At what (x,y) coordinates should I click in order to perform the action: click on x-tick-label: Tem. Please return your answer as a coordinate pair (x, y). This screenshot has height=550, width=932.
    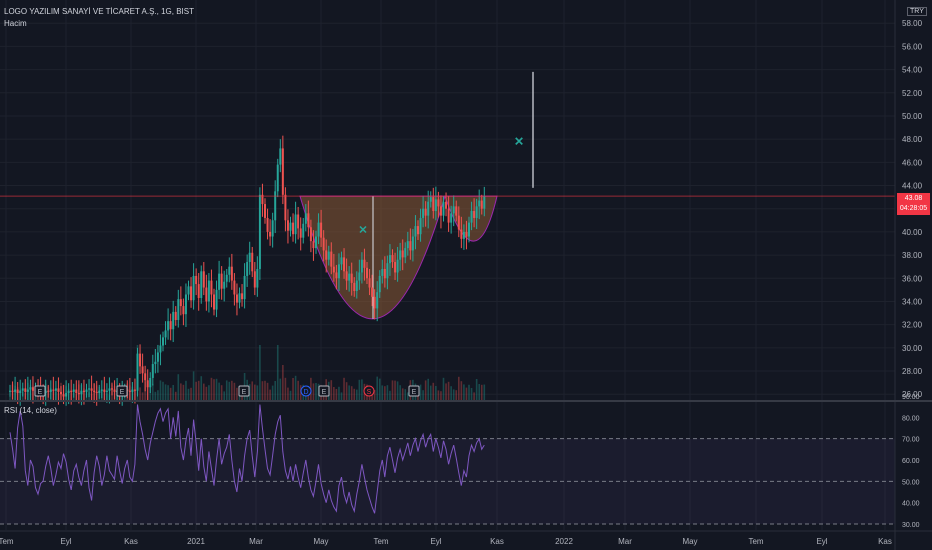
    Looking at the image, I should click on (7, 541).